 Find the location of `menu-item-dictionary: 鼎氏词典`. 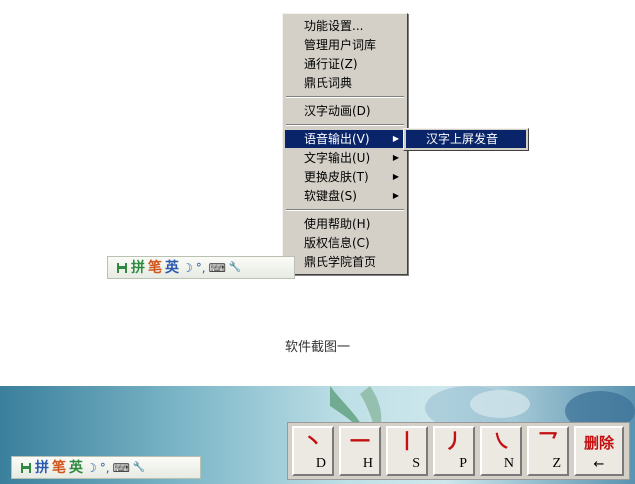

menu-item-dictionary: 鼎氏词典 is located at coordinates (345, 83).